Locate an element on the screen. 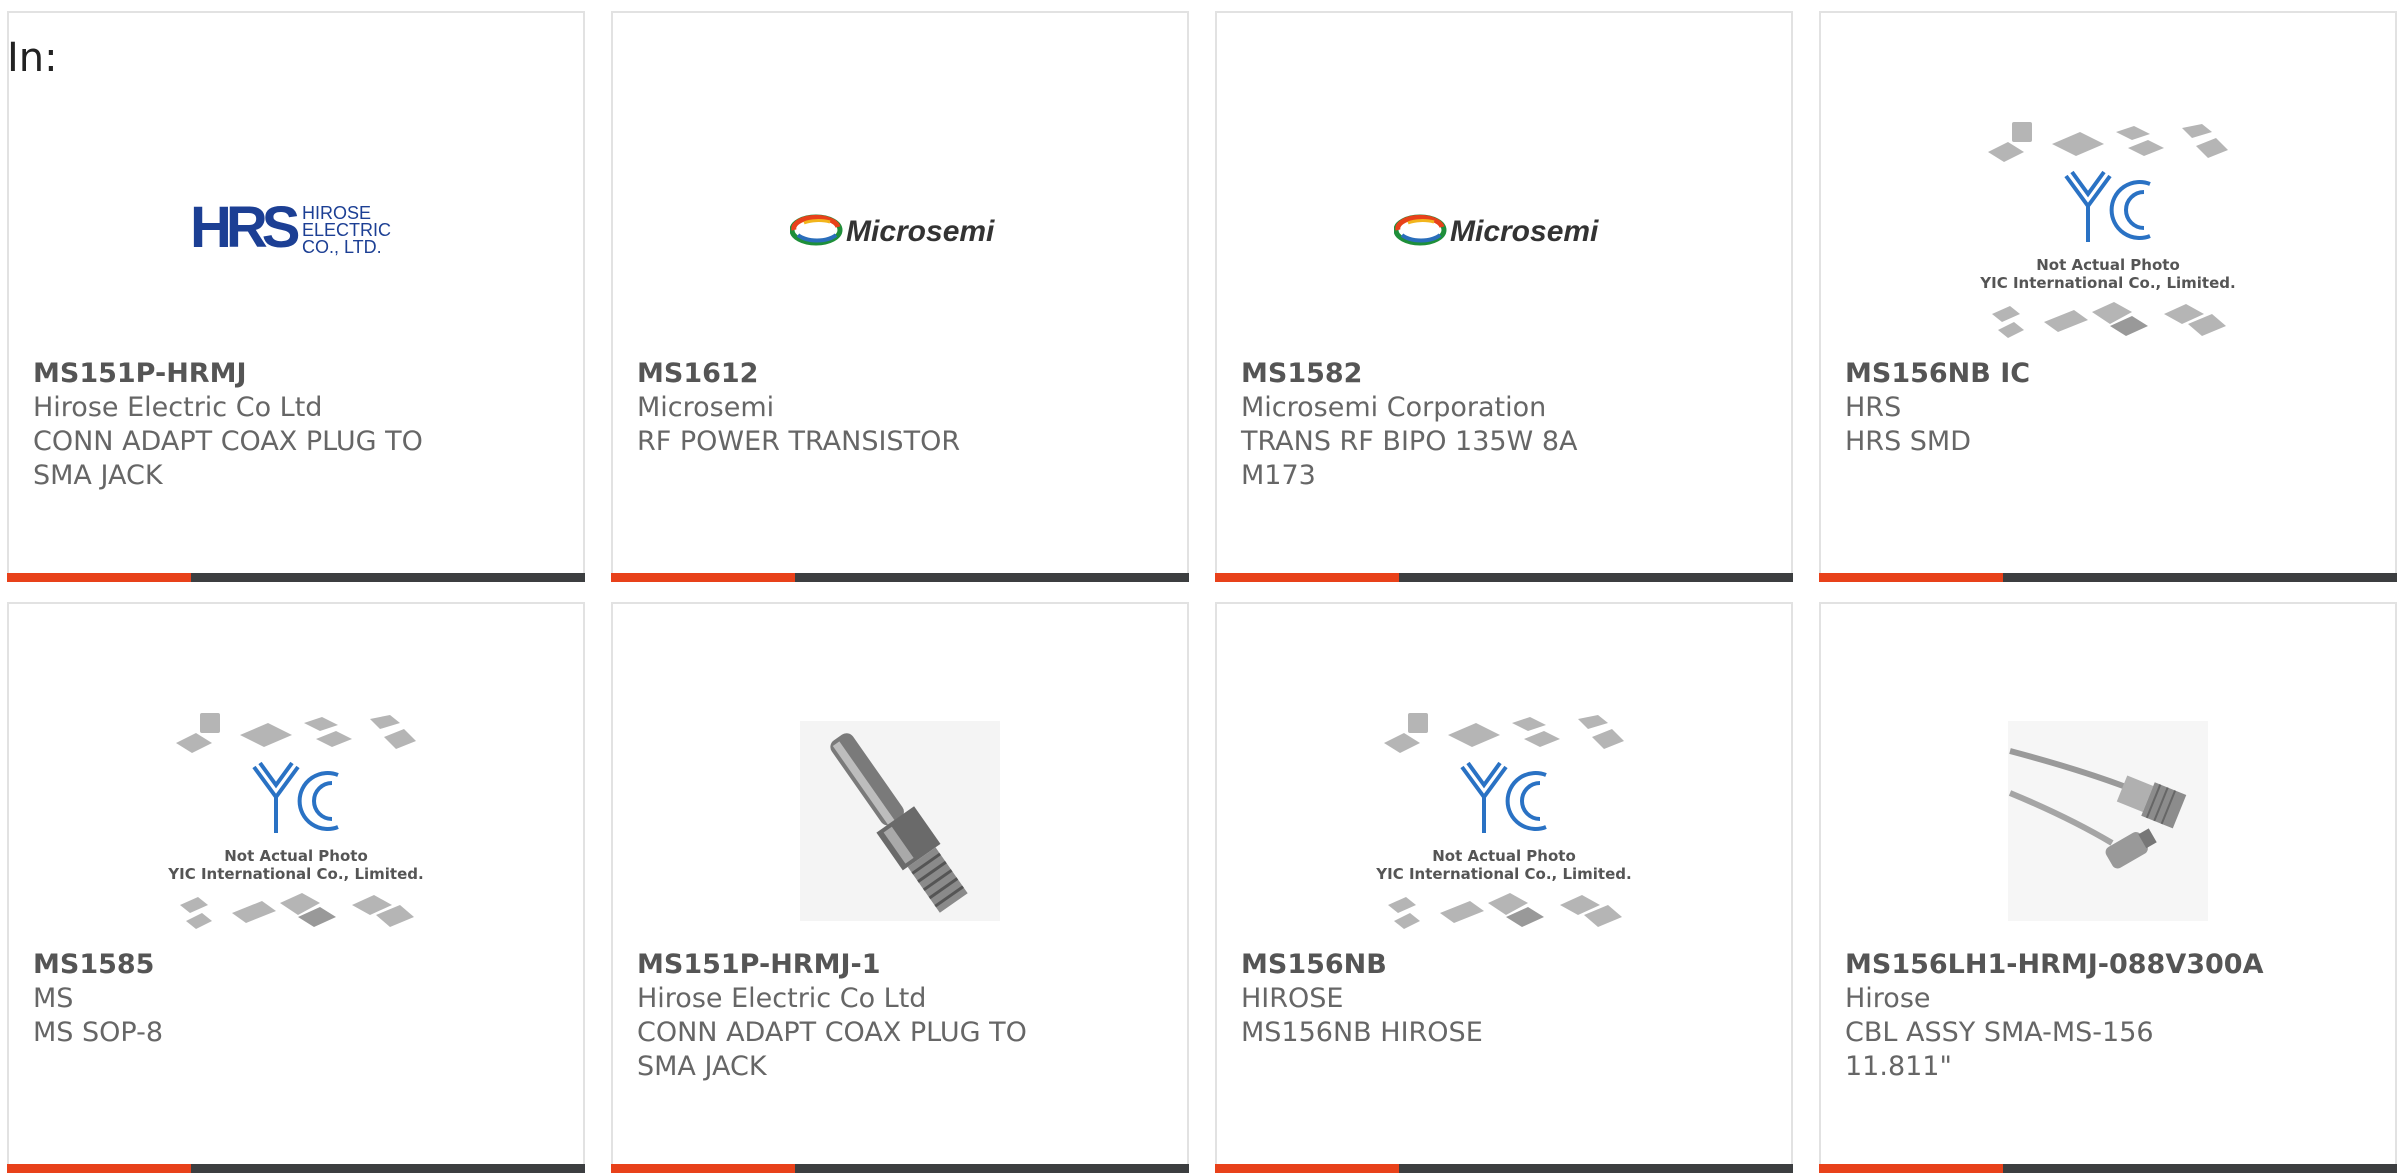 This screenshot has height=1173, width=2400. manufacturer: HRS is located at coordinates (1873, 407).